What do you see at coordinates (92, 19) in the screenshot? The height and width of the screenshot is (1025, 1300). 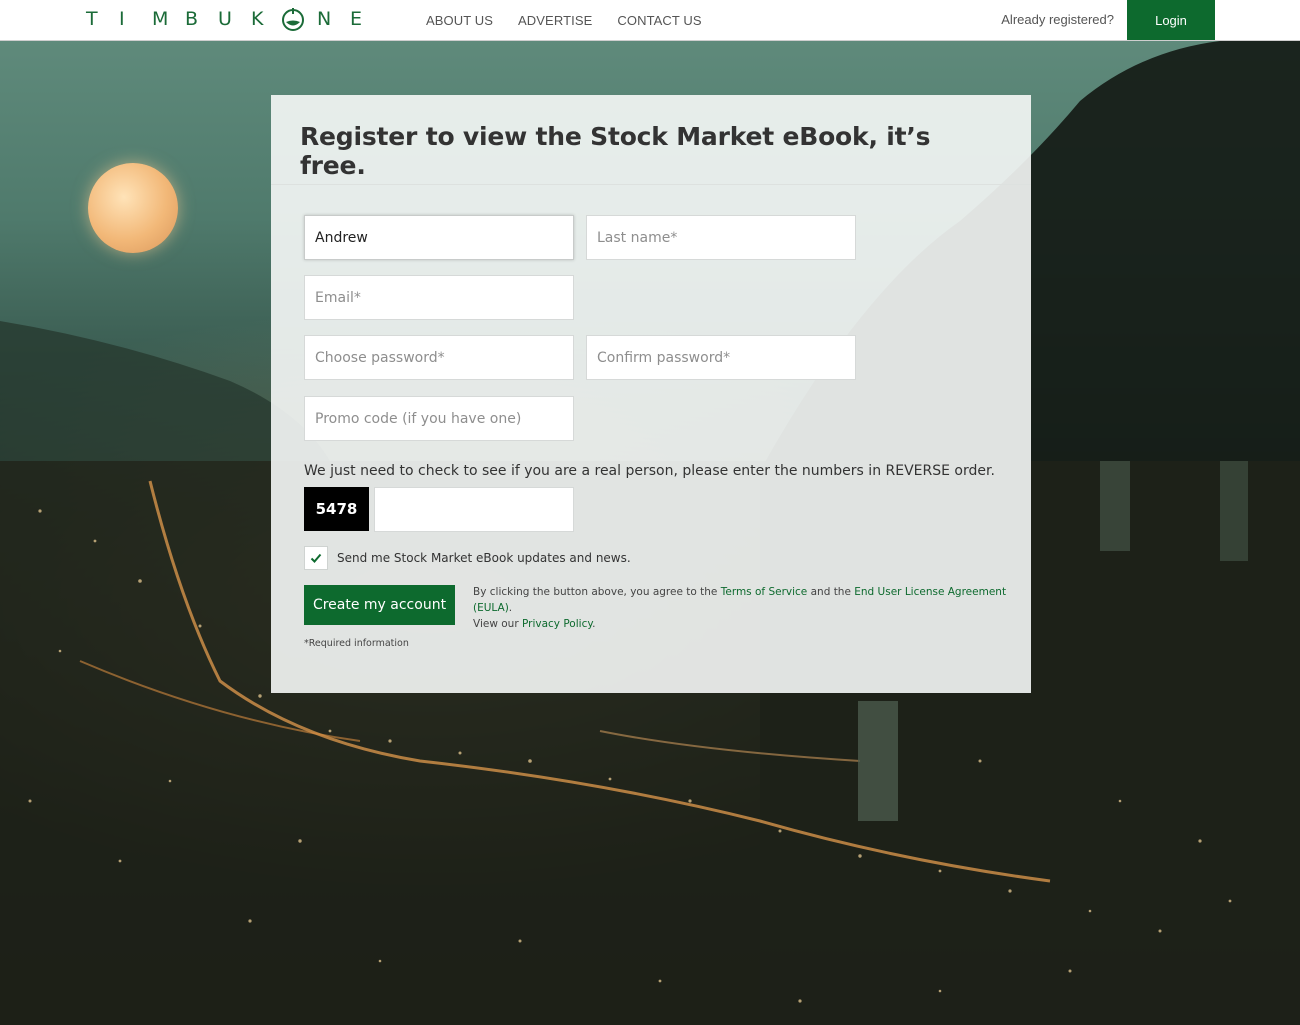 I see `logo-letter: T` at bounding box center [92, 19].